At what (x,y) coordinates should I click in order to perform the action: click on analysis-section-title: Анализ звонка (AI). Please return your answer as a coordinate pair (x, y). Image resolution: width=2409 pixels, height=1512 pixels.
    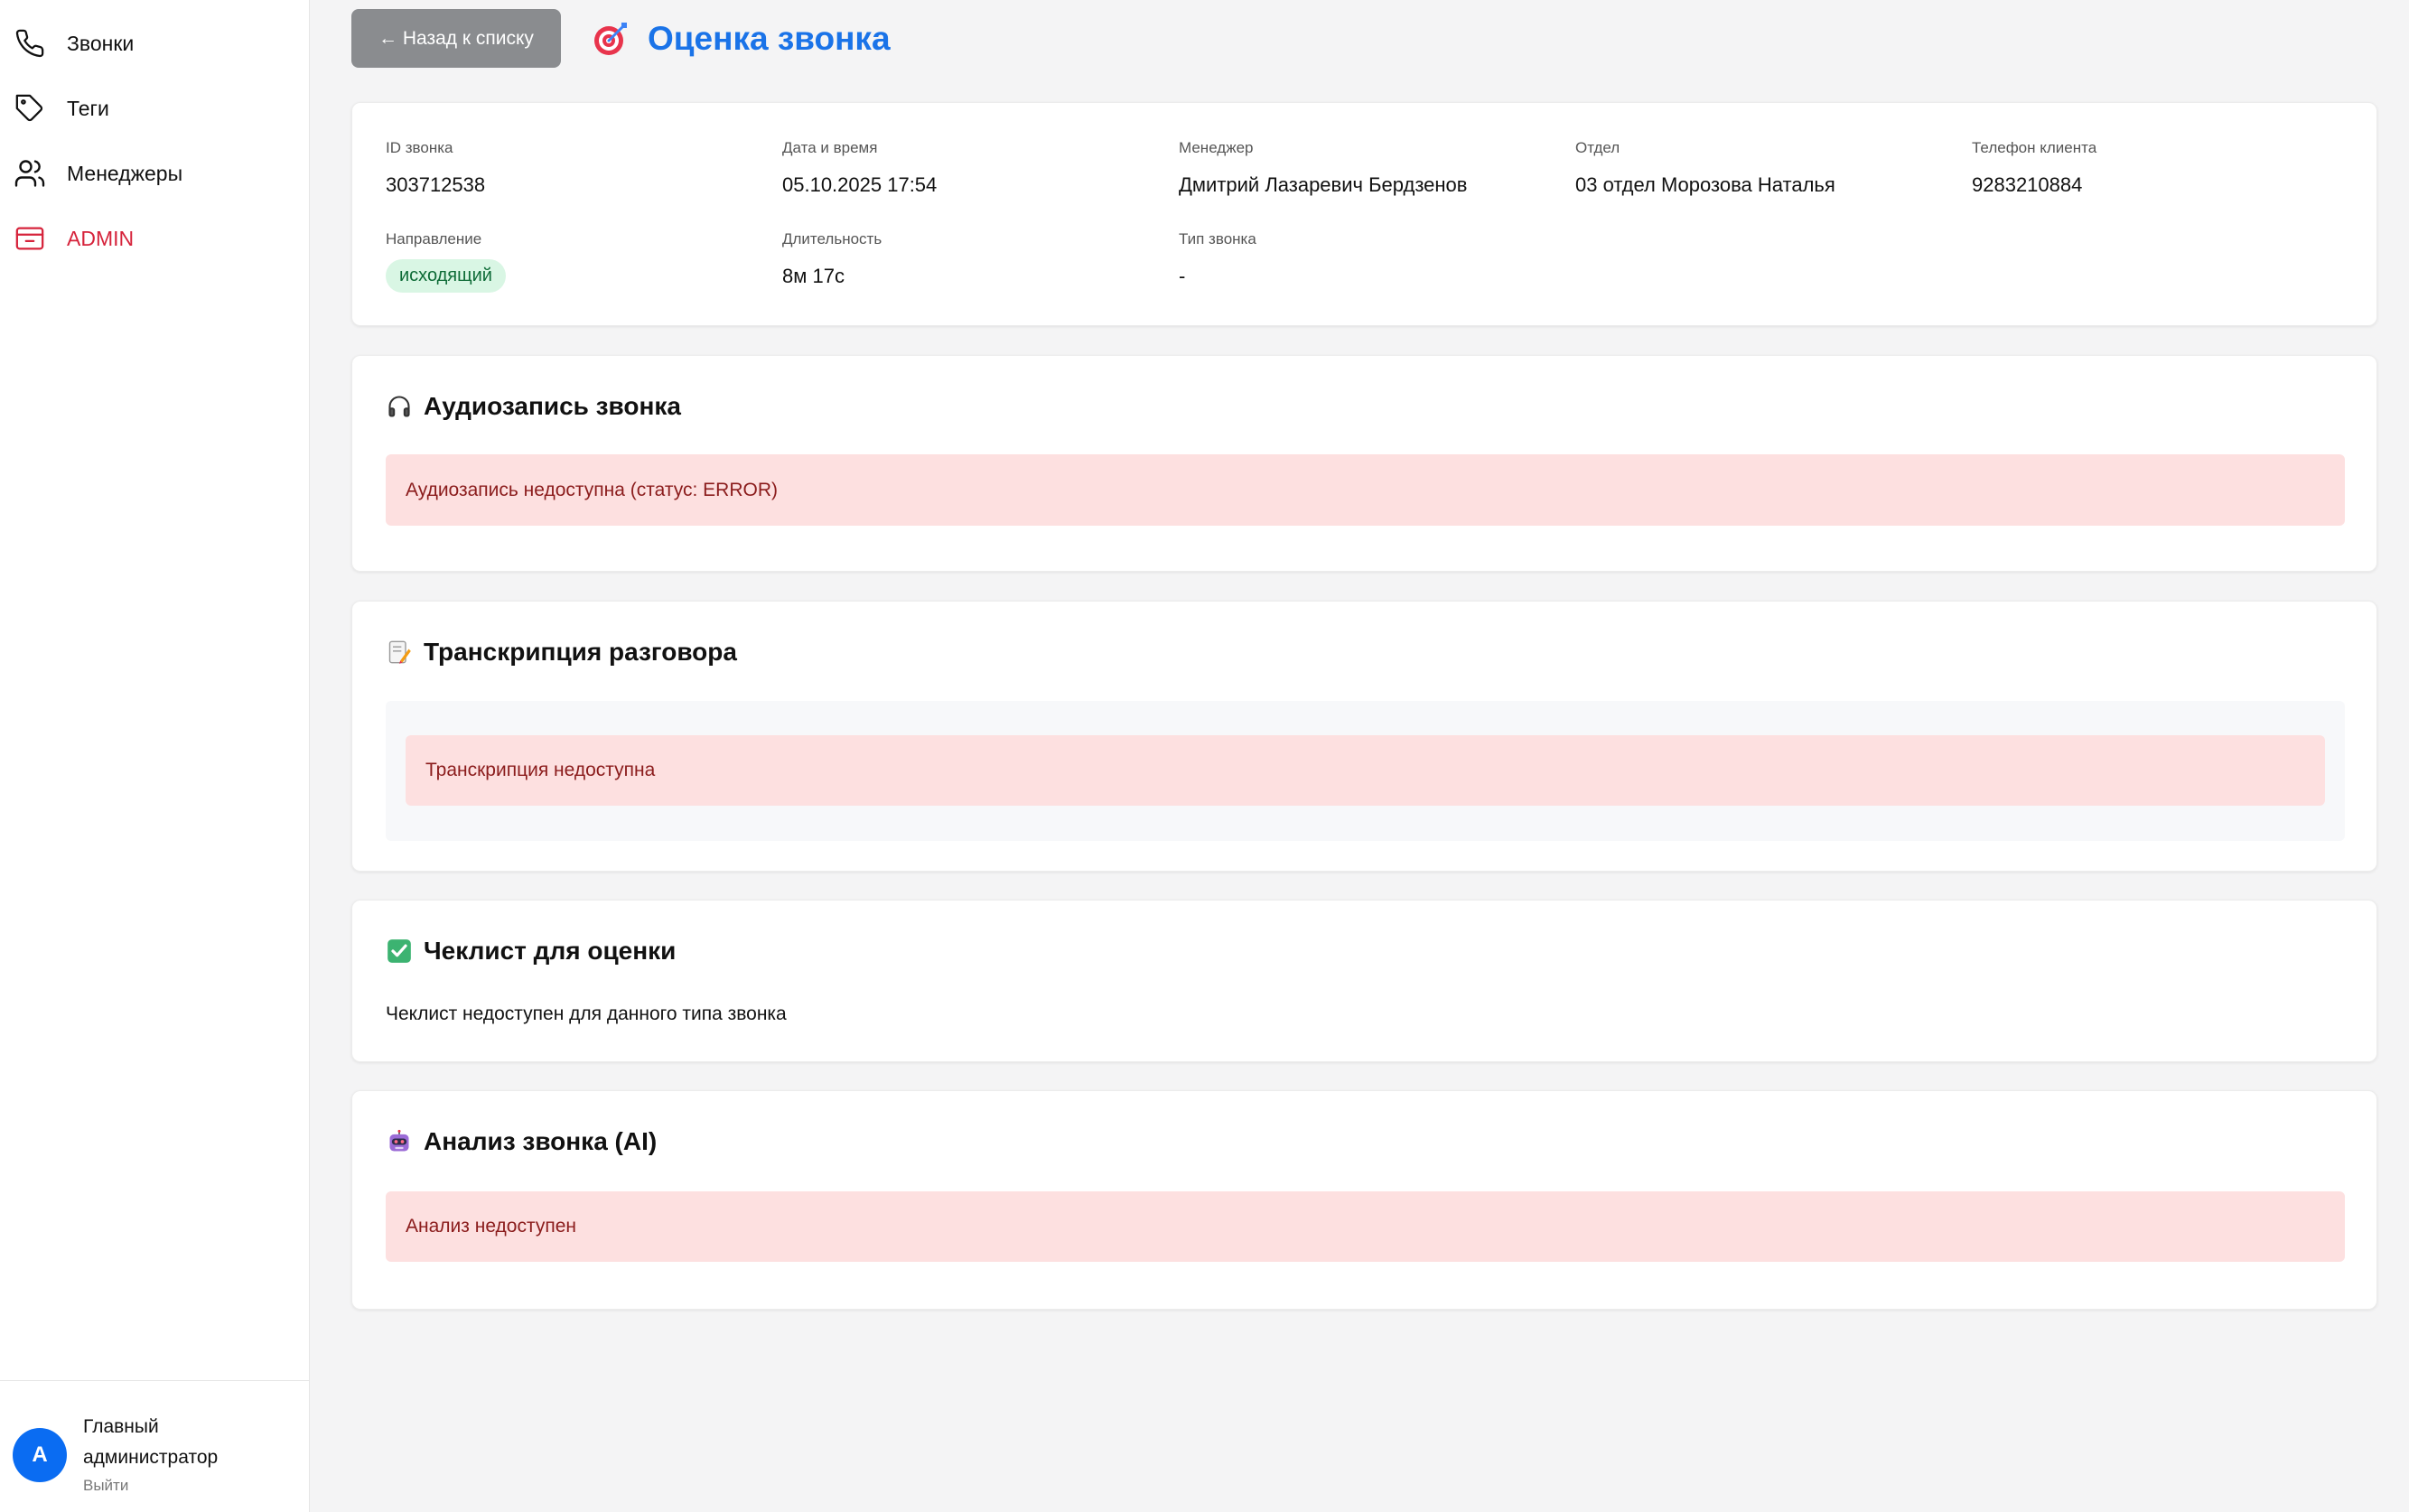
    Looking at the image, I should click on (521, 1141).